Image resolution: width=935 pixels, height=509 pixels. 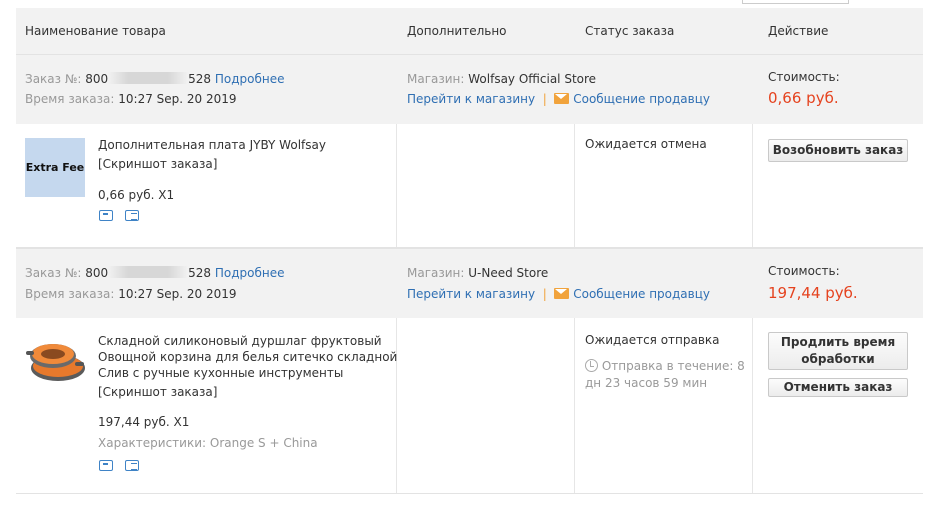 I want to click on thumbnail-text: Extra Fee, so click(x=55, y=167).